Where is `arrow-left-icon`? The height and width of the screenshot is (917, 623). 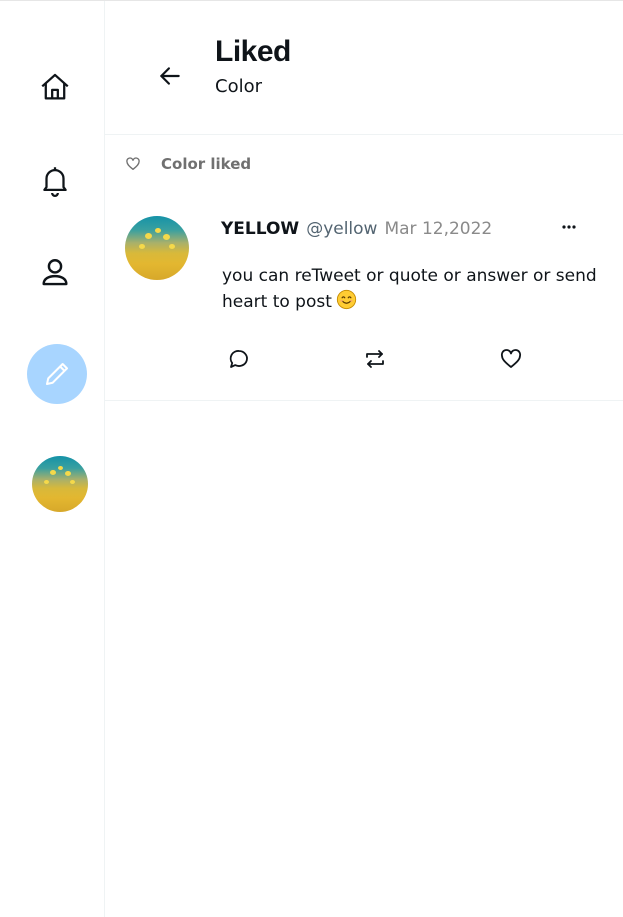
arrow-left-icon is located at coordinates (170, 76).